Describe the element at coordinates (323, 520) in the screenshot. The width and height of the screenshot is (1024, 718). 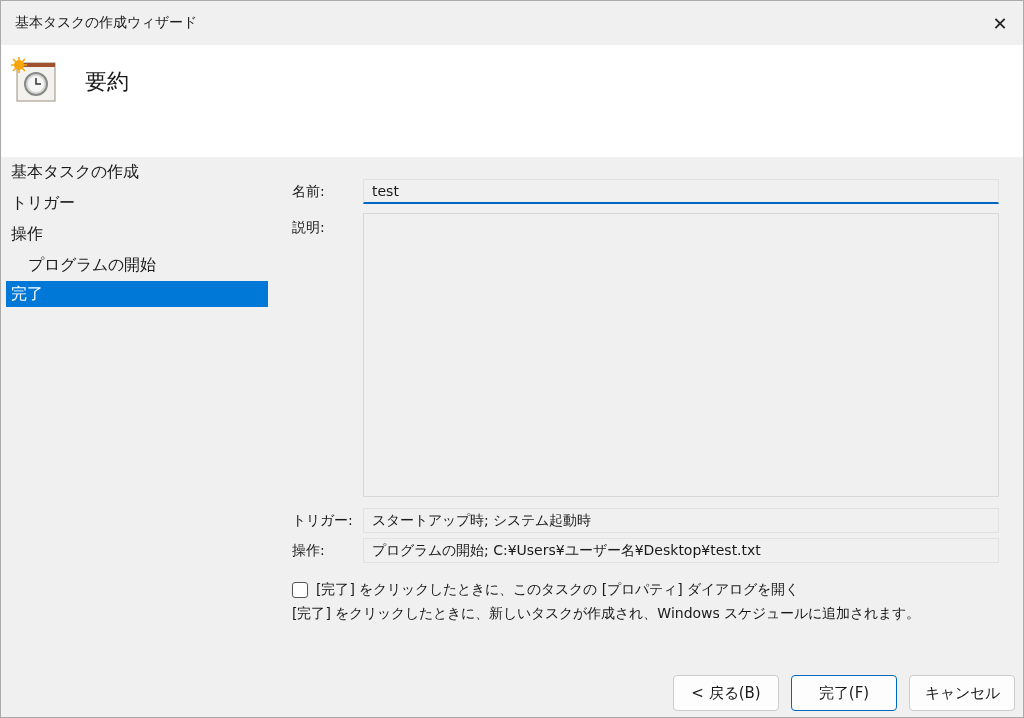
I see `field-label: トリガー:` at that location.